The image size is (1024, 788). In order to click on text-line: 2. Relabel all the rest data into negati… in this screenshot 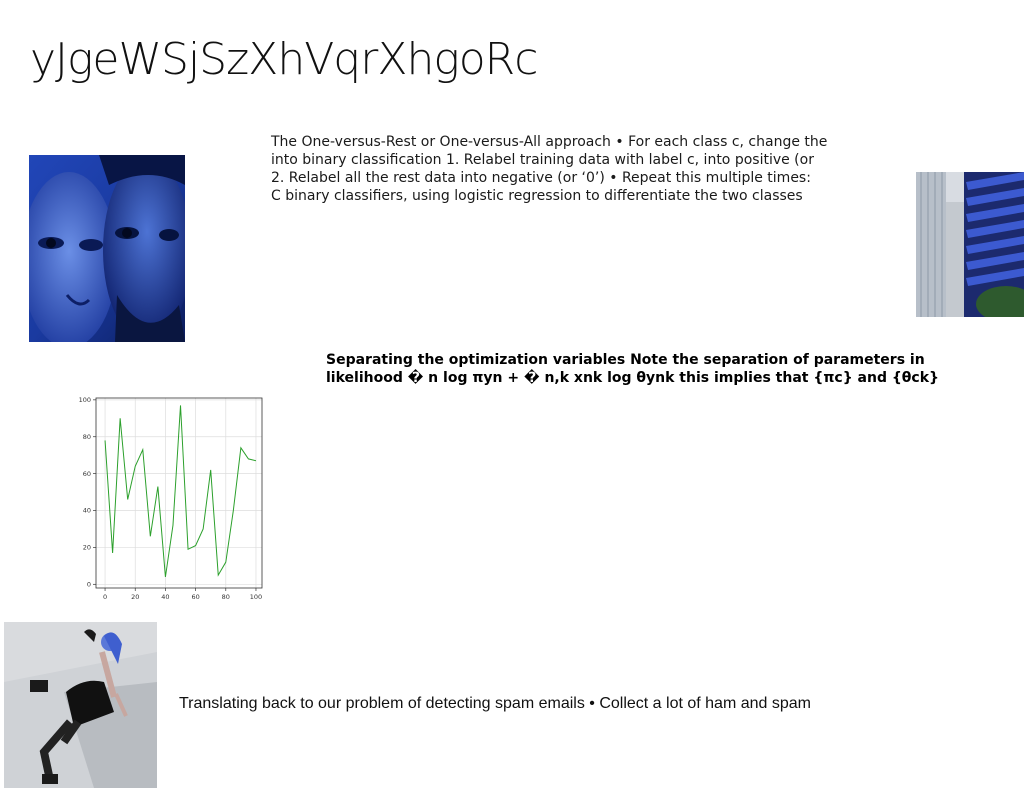, I will do `click(541, 178)`.